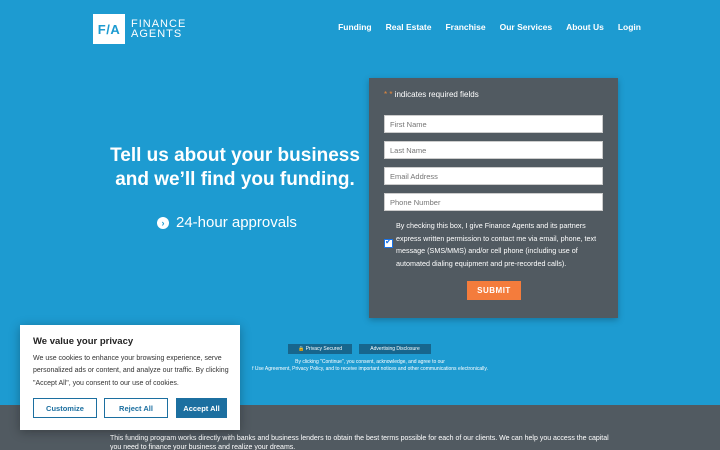 This screenshot has height=450, width=720. I want to click on nav-real-estate: Real Estate, so click(409, 27).